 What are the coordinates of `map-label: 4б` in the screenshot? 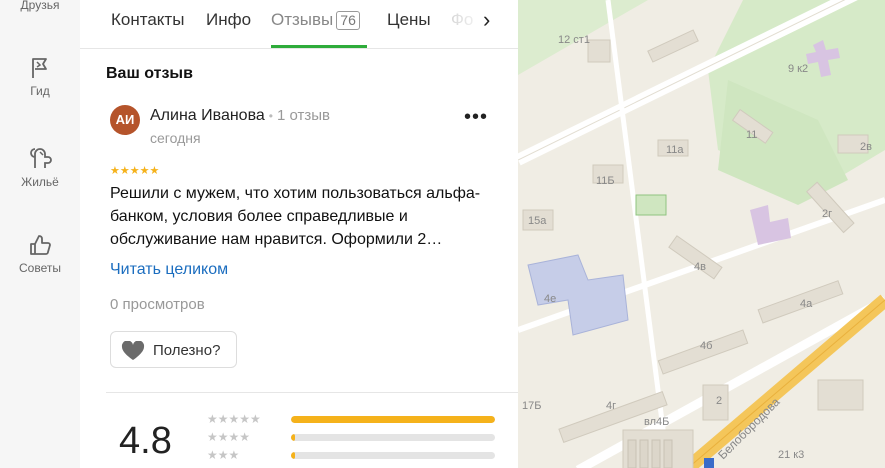 It's located at (706, 346).